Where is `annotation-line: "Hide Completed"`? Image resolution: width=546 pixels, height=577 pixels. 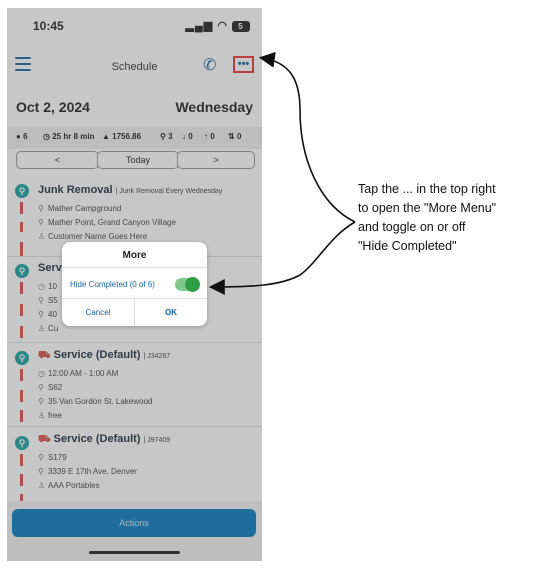
annotation-line: "Hide Completed" is located at coordinates (407, 246).